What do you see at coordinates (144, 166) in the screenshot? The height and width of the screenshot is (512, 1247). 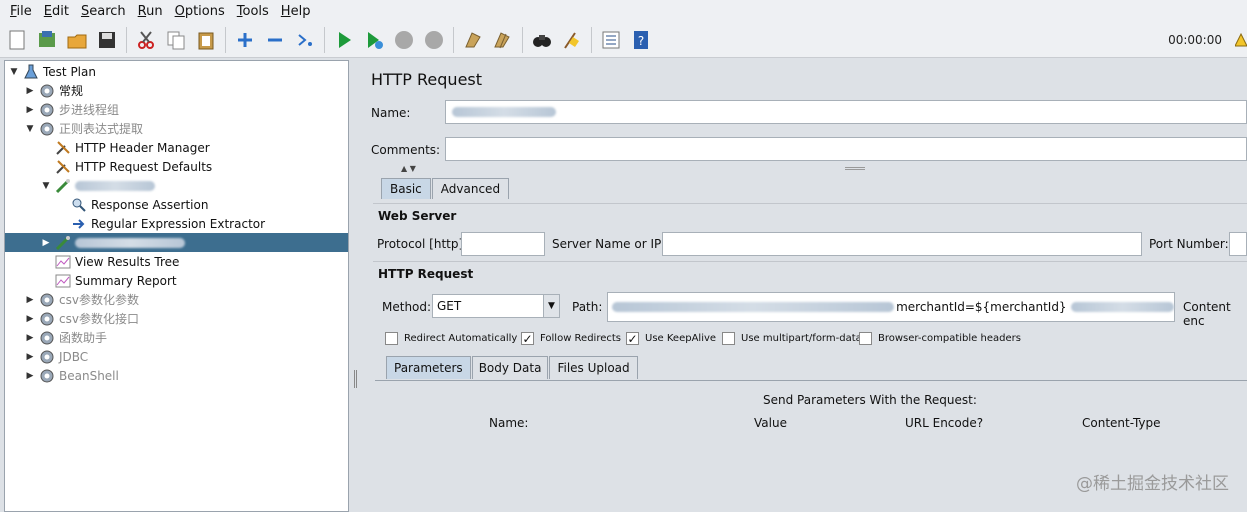 I see `tree-node-label: HTTP Request Defaults` at bounding box center [144, 166].